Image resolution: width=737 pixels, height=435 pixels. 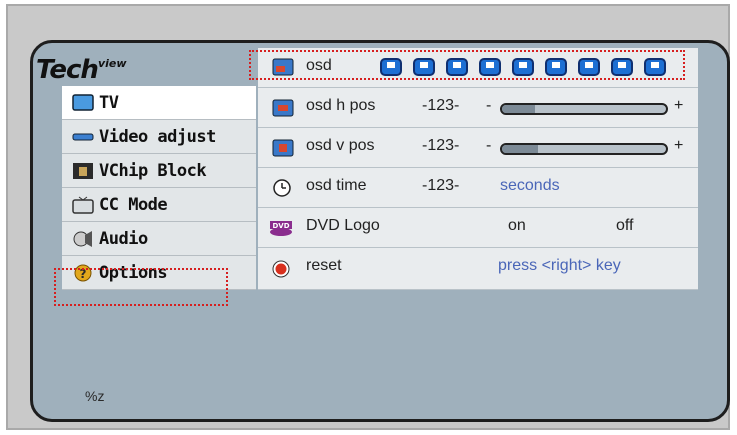 What do you see at coordinates (518, 109) in the screenshot?
I see `osd-h-pos-slider-fill` at bounding box center [518, 109].